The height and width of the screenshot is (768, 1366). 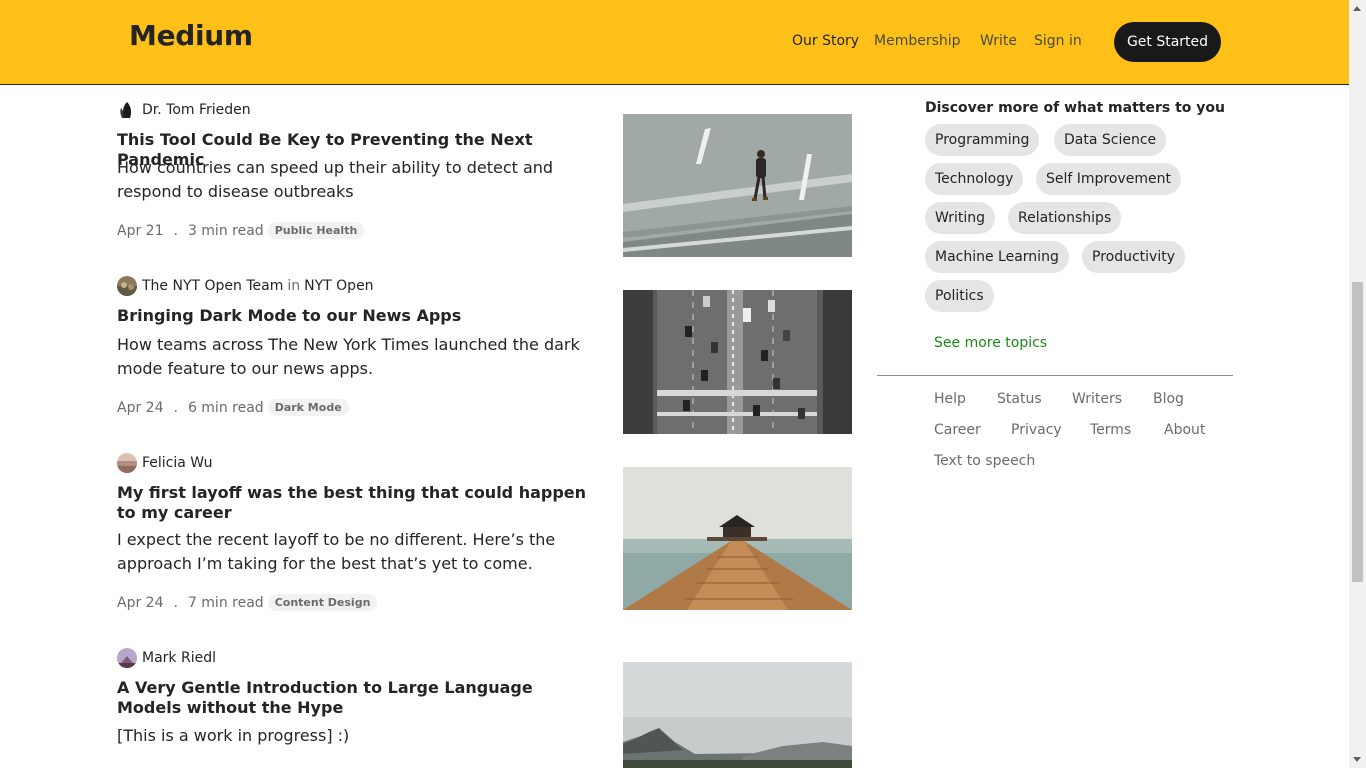 I want to click on author-name: Dr. Tom Frieden, so click(x=196, y=110).